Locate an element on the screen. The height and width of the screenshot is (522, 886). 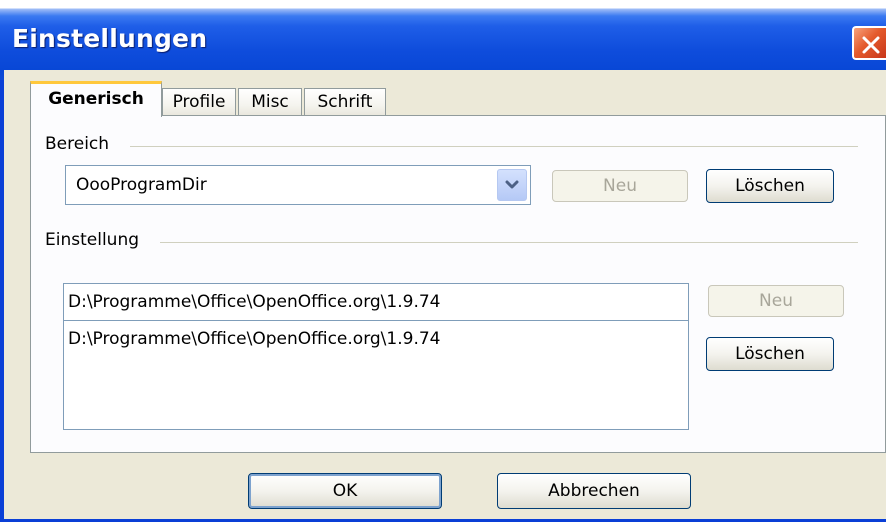
chevron-down-icon is located at coordinates (512, 184).